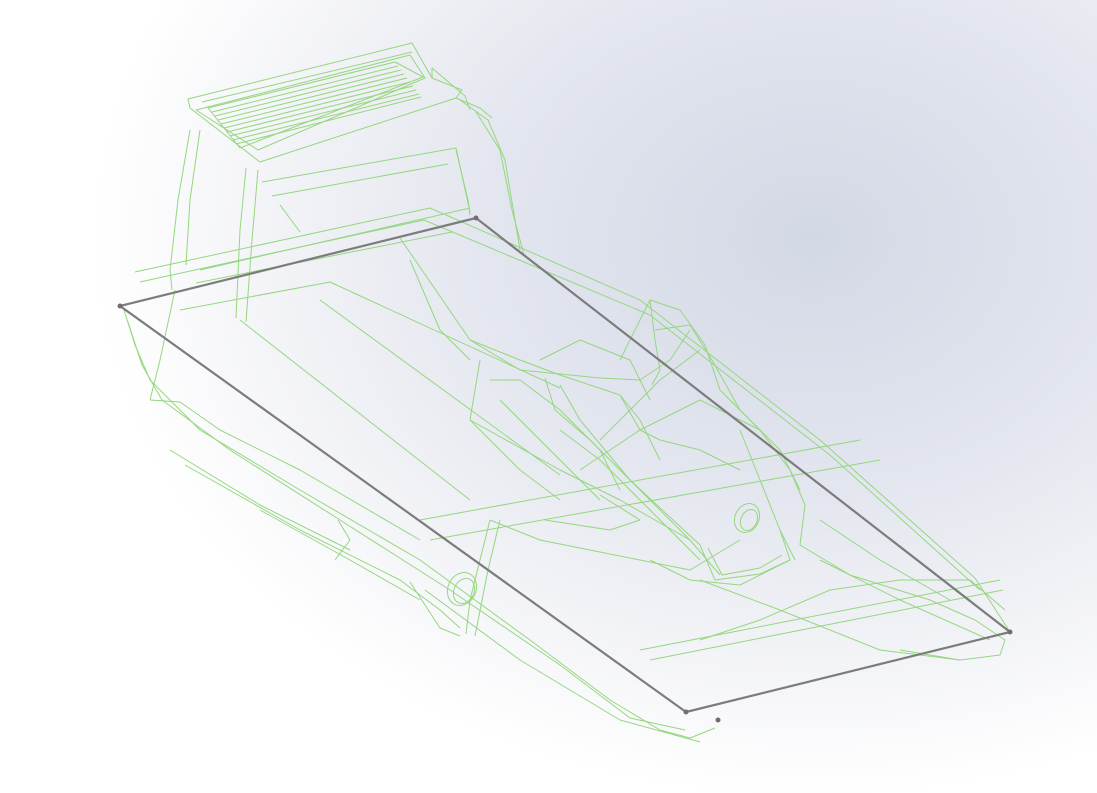 This screenshot has width=1097, height=793. What do you see at coordinates (298, 262) in the screenshot?
I see `sketch-edge-rear` at bounding box center [298, 262].